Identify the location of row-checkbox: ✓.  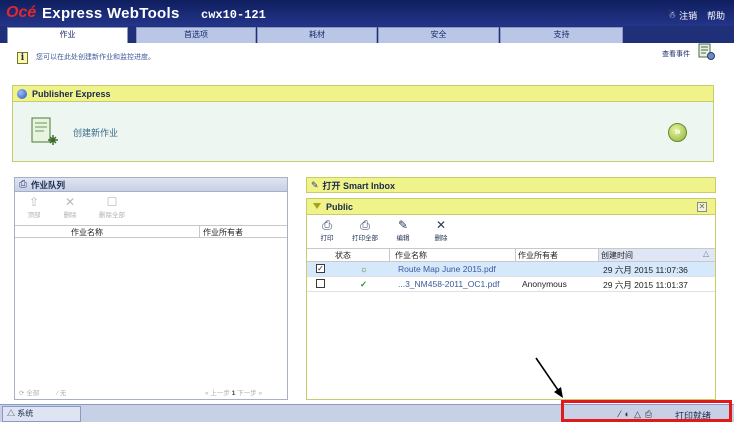
(320, 268).